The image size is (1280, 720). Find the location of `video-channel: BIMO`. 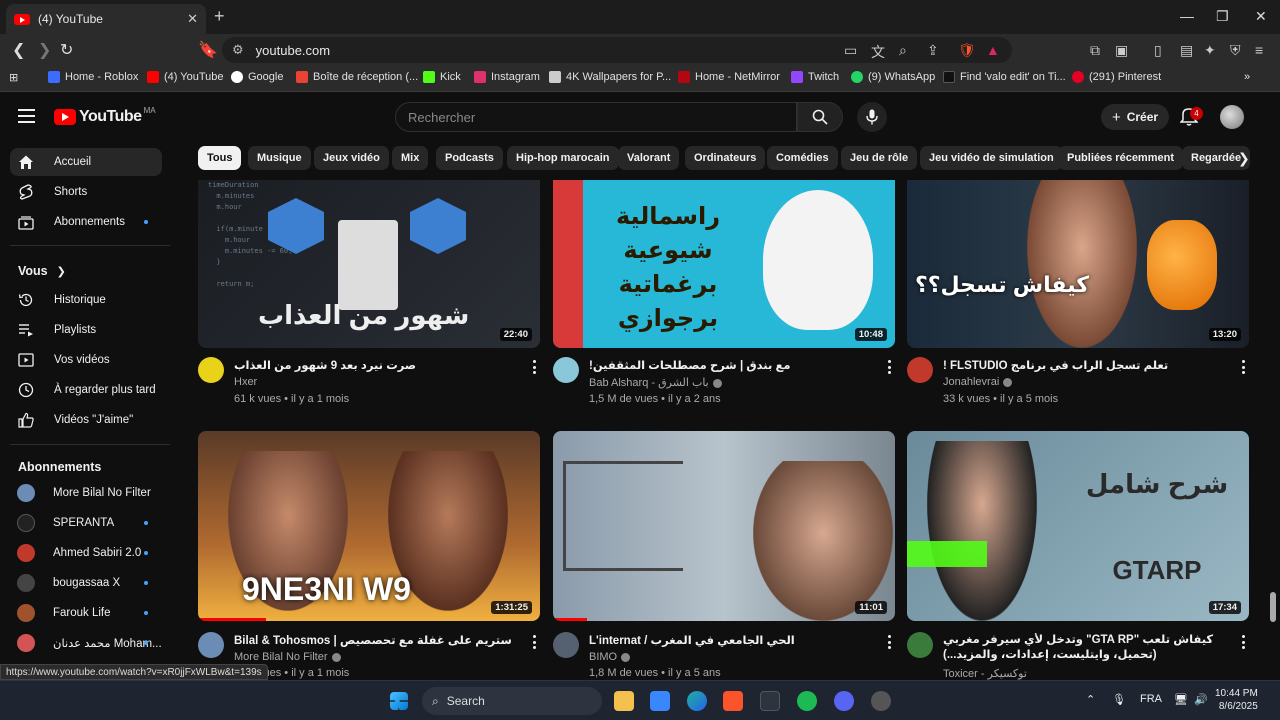

video-channel: BIMO is located at coordinates (610, 657).